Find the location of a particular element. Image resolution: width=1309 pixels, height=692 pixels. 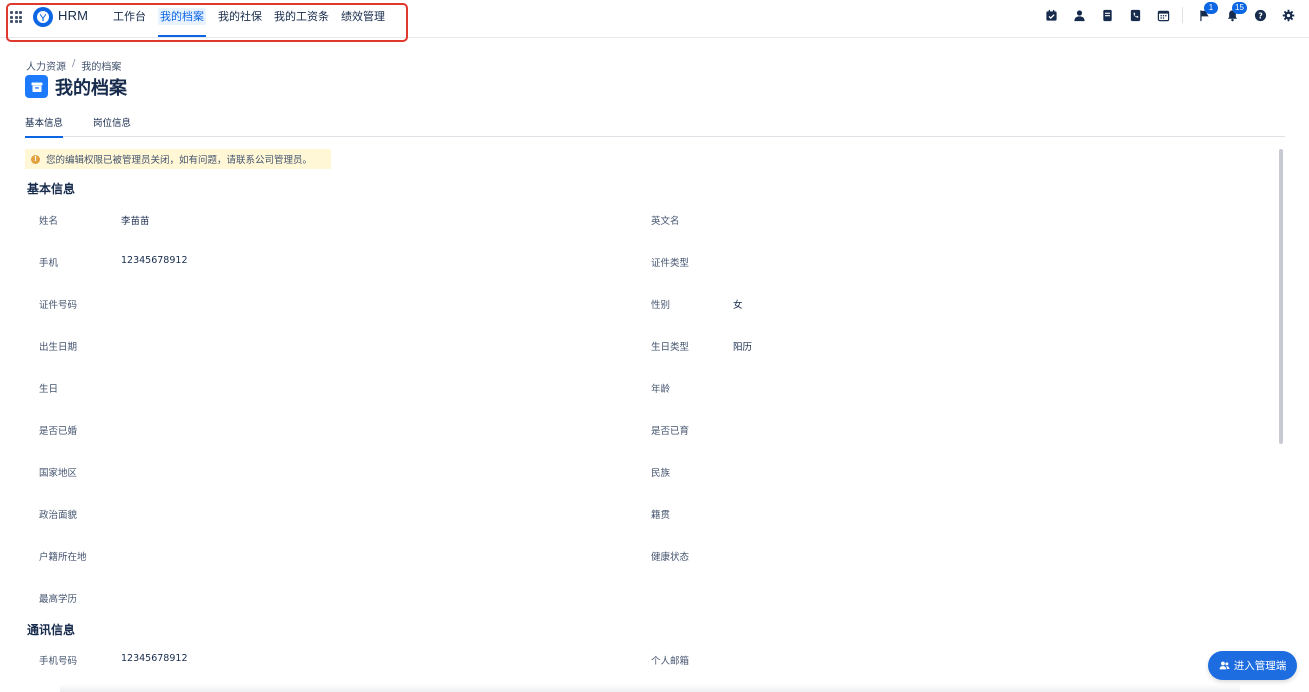

nav-item-workbench: 工作台 is located at coordinates (129, 19).